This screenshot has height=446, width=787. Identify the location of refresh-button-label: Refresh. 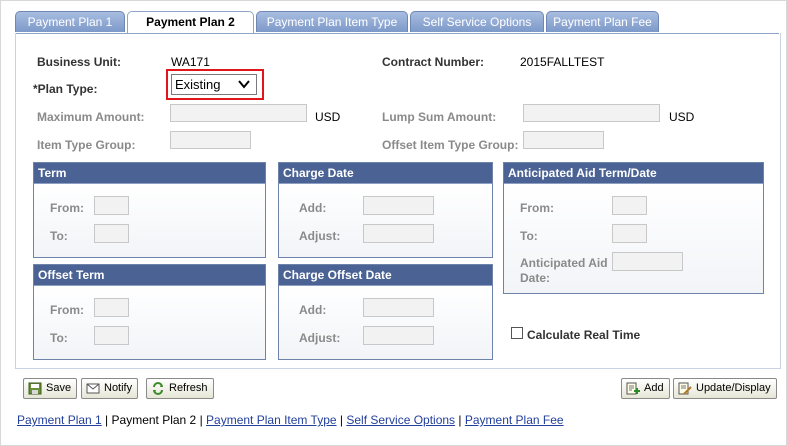
(188, 388).